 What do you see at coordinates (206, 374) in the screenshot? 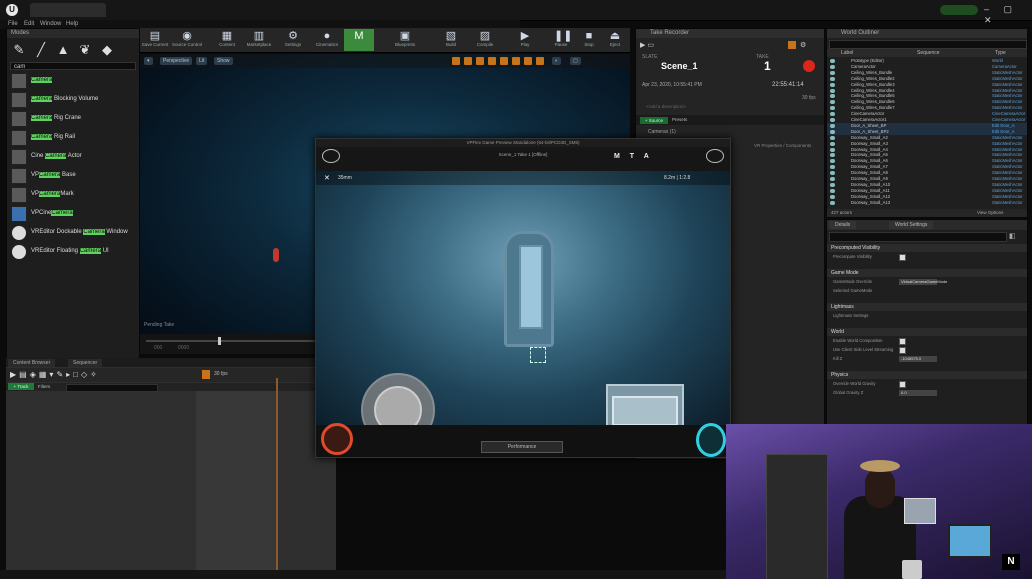
I see `snap-toggle` at bounding box center [206, 374].